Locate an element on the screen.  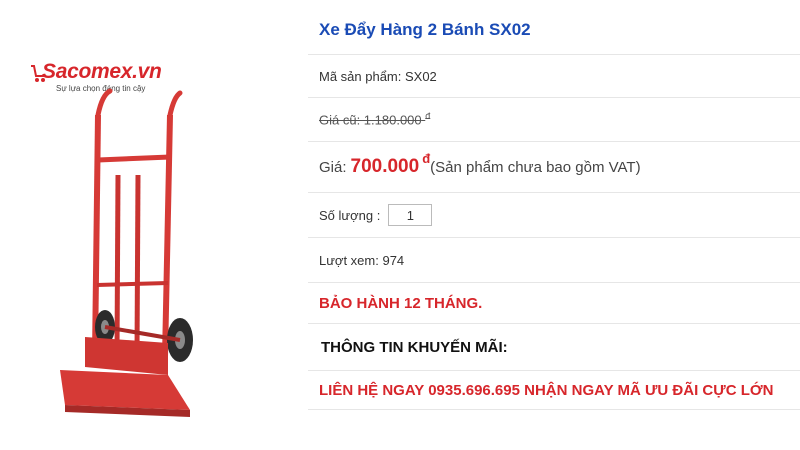
quantity-label: Số lượng : is located at coordinates (350, 215).